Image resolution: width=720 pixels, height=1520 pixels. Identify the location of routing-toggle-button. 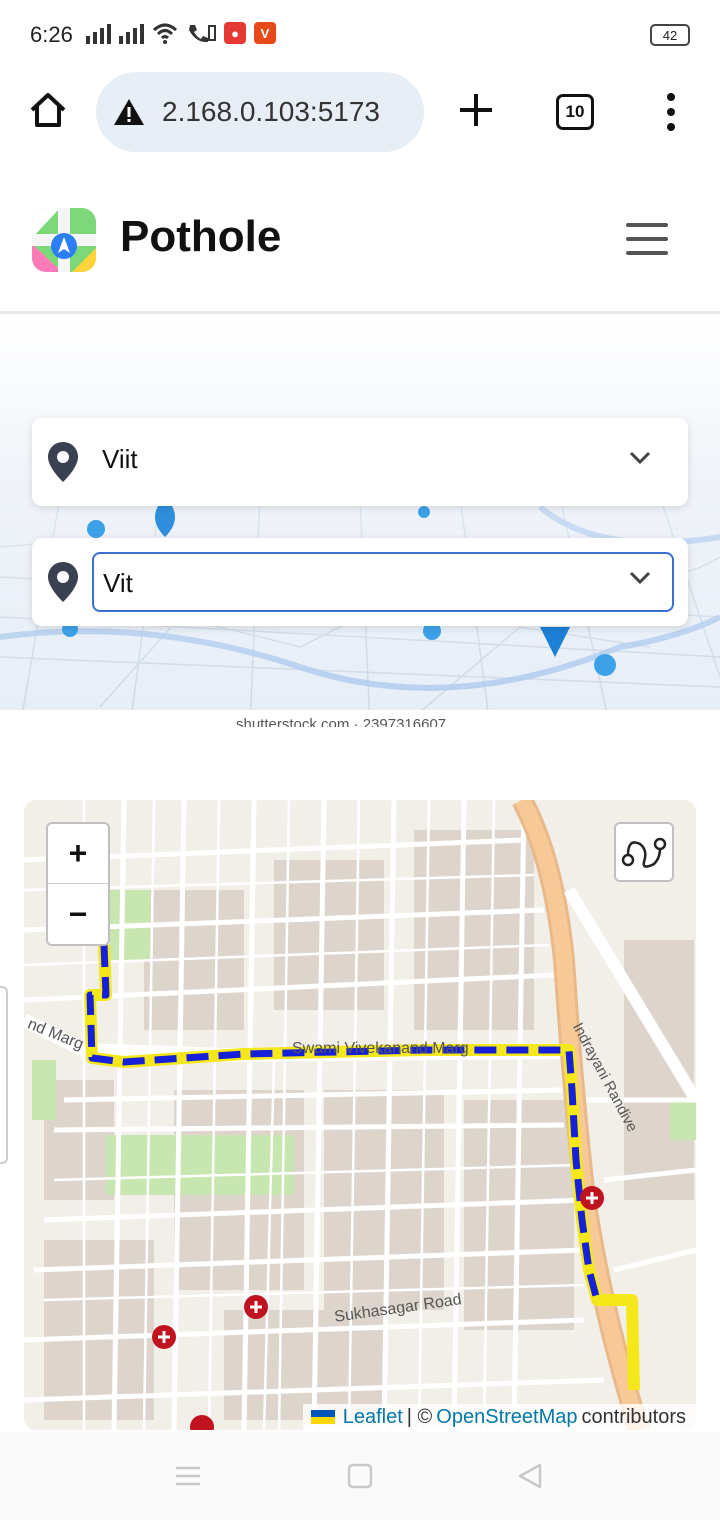
(644, 852).